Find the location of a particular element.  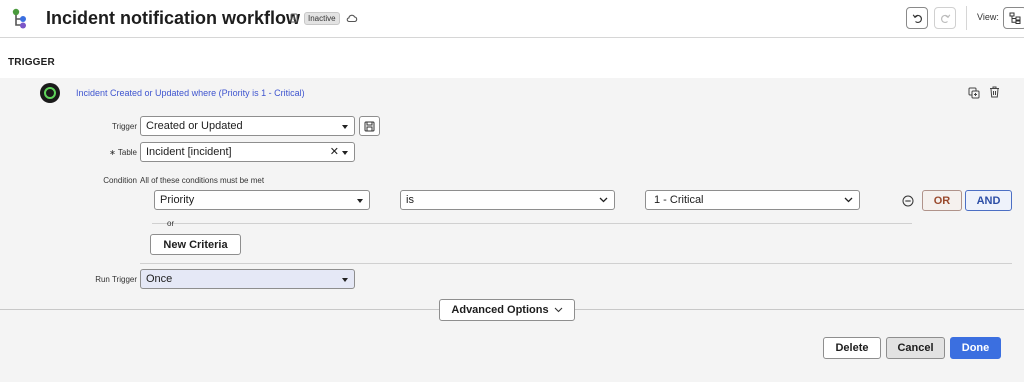

delete-button: Delete is located at coordinates (852, 348).